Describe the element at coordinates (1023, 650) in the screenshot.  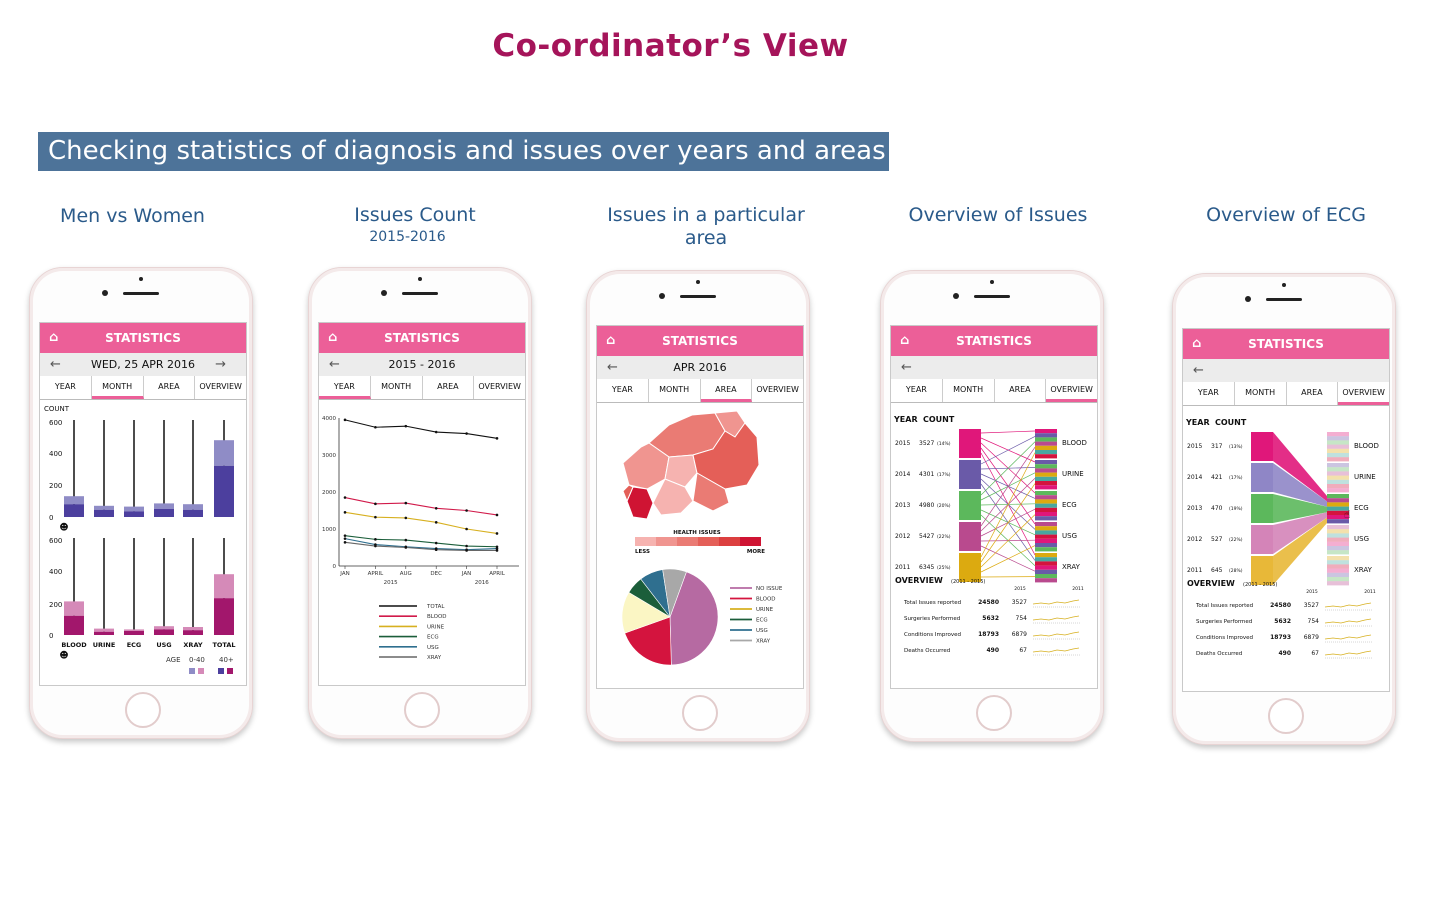
I see `stat-recent: 67` at that location.